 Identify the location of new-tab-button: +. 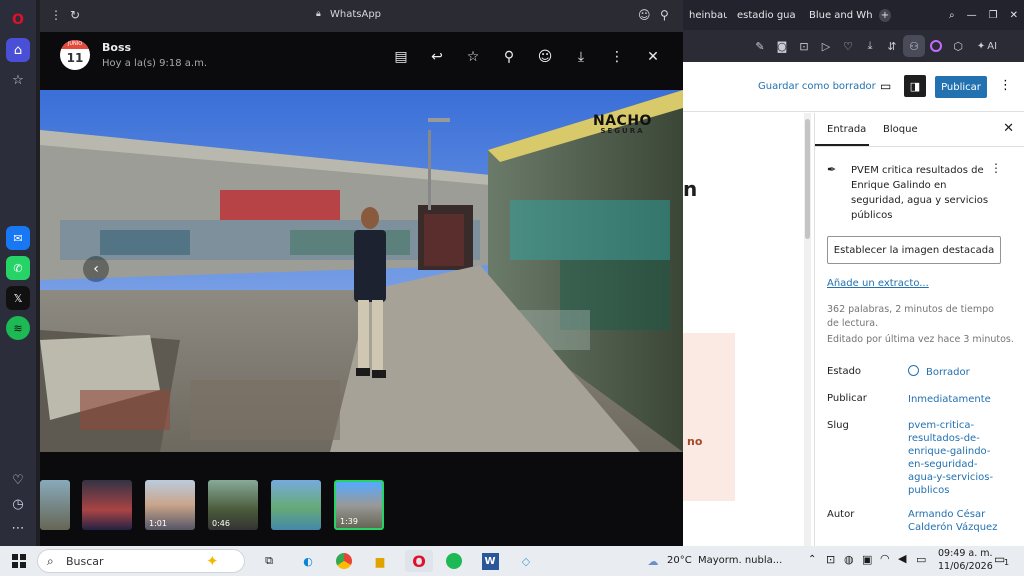
(885, 15).